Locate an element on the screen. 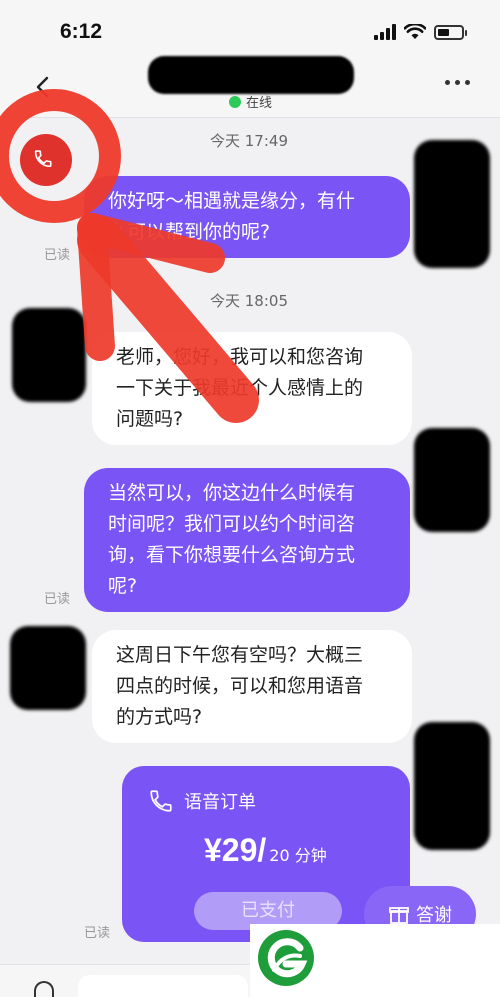 The image size is (500, 997). message-bubble-incoming: 老师，您好，我可以和您咨询 一下关于我最近个人感情上的 问题吗? is located at coordinates (252, 388).